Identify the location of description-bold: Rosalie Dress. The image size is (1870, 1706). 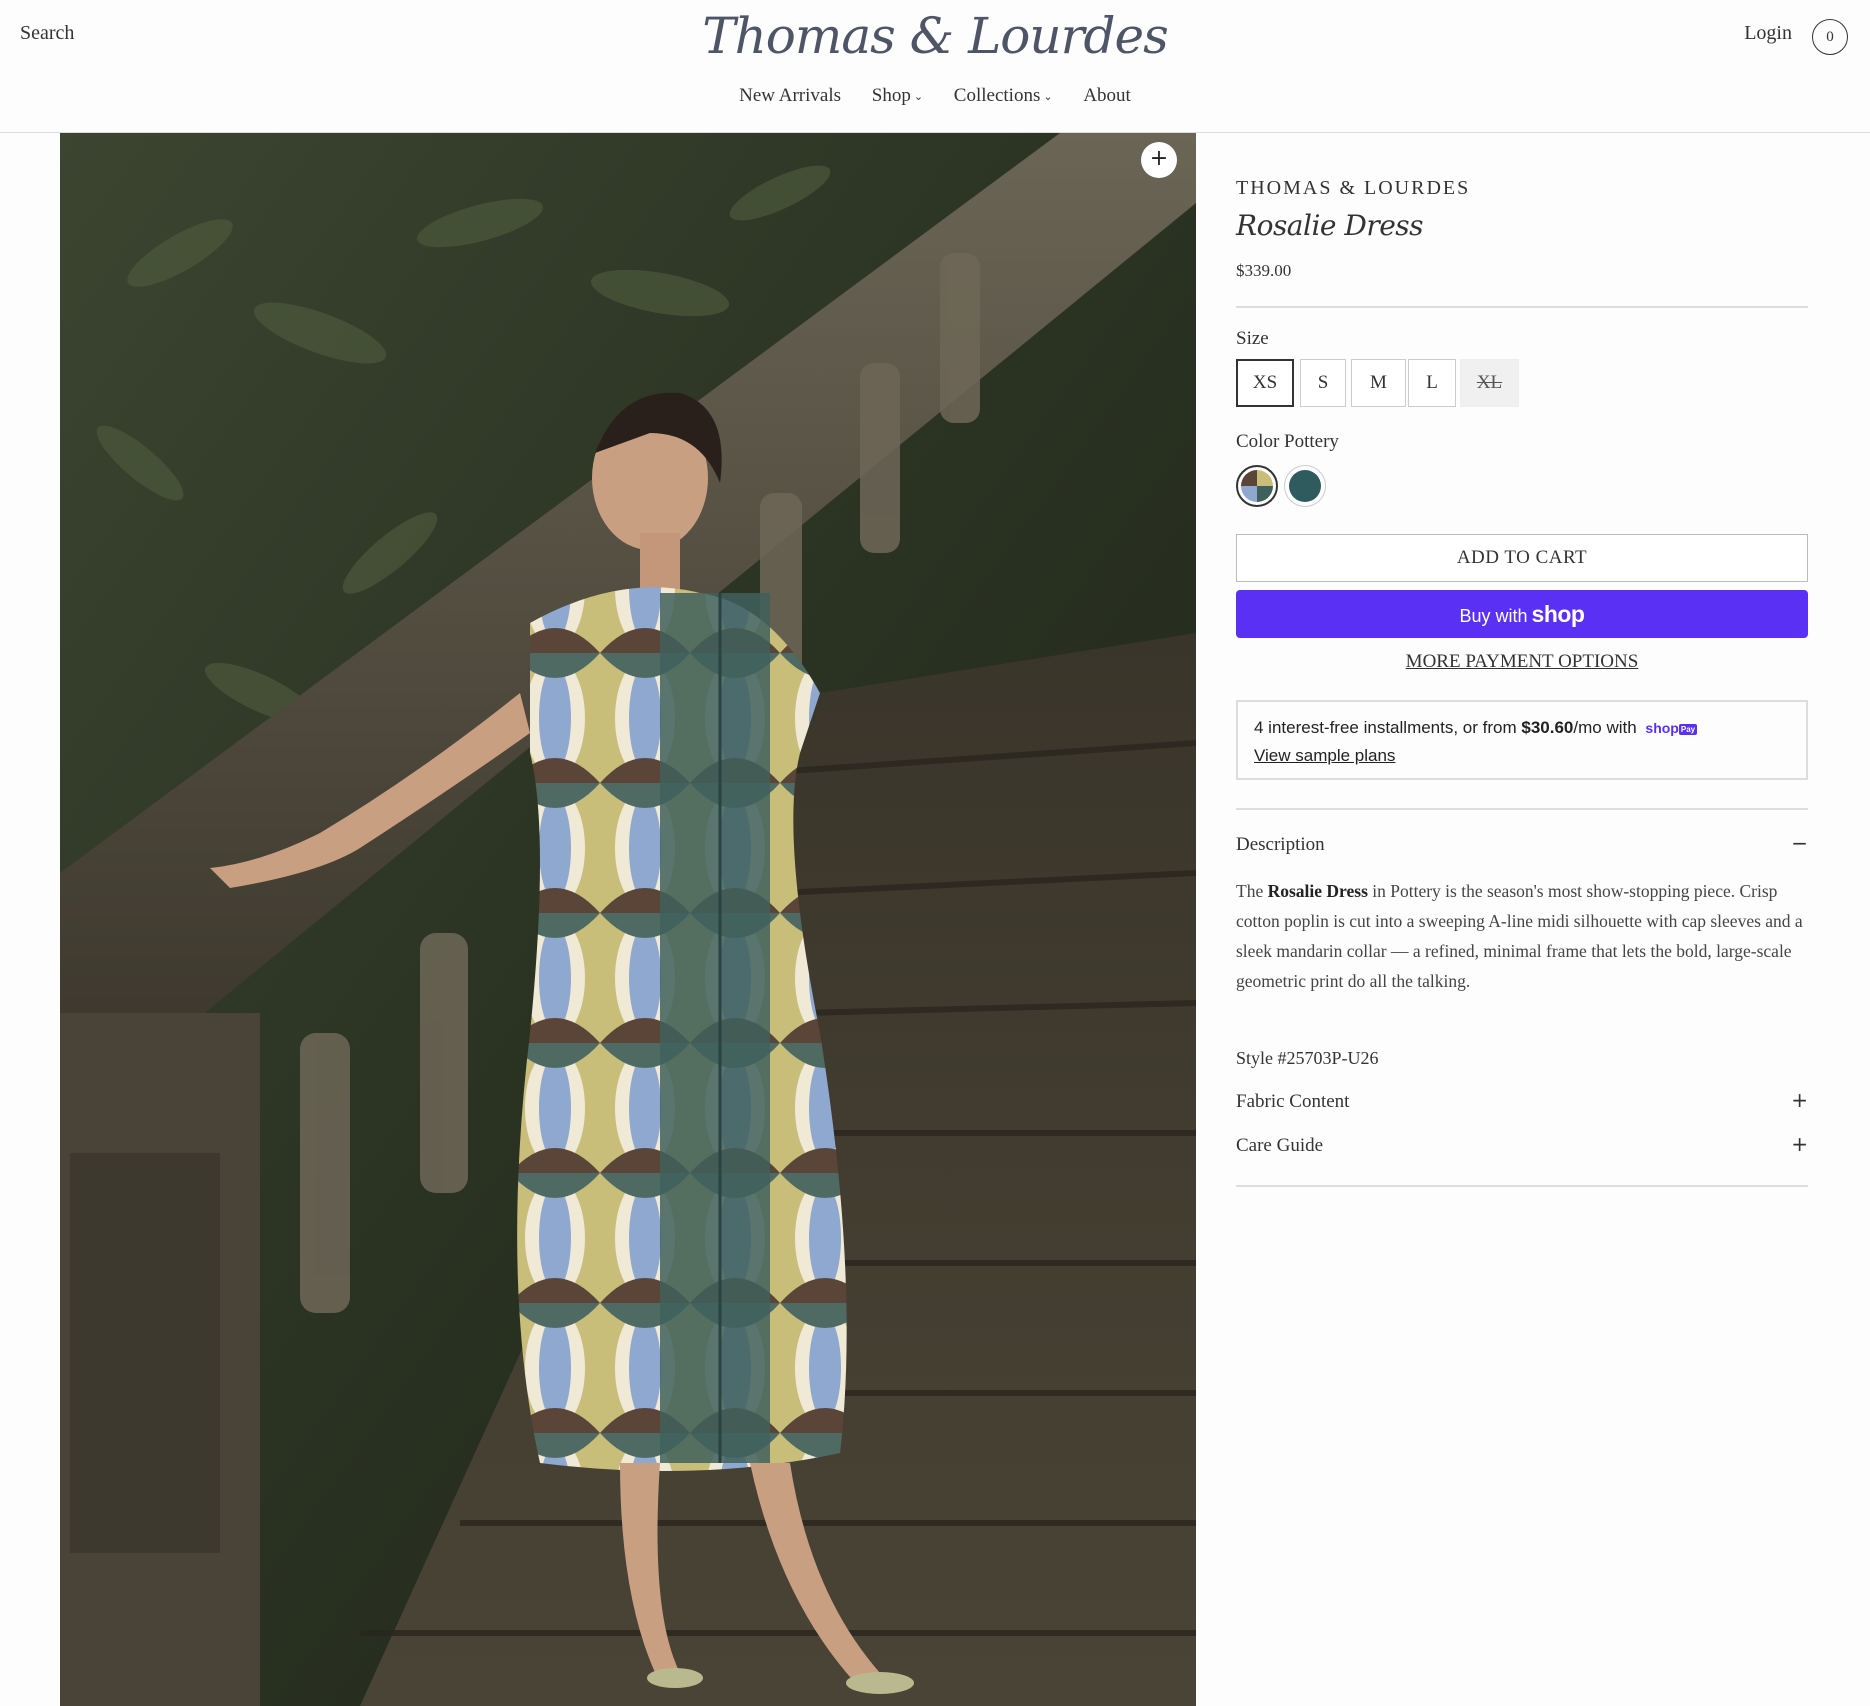
(1317, 891).